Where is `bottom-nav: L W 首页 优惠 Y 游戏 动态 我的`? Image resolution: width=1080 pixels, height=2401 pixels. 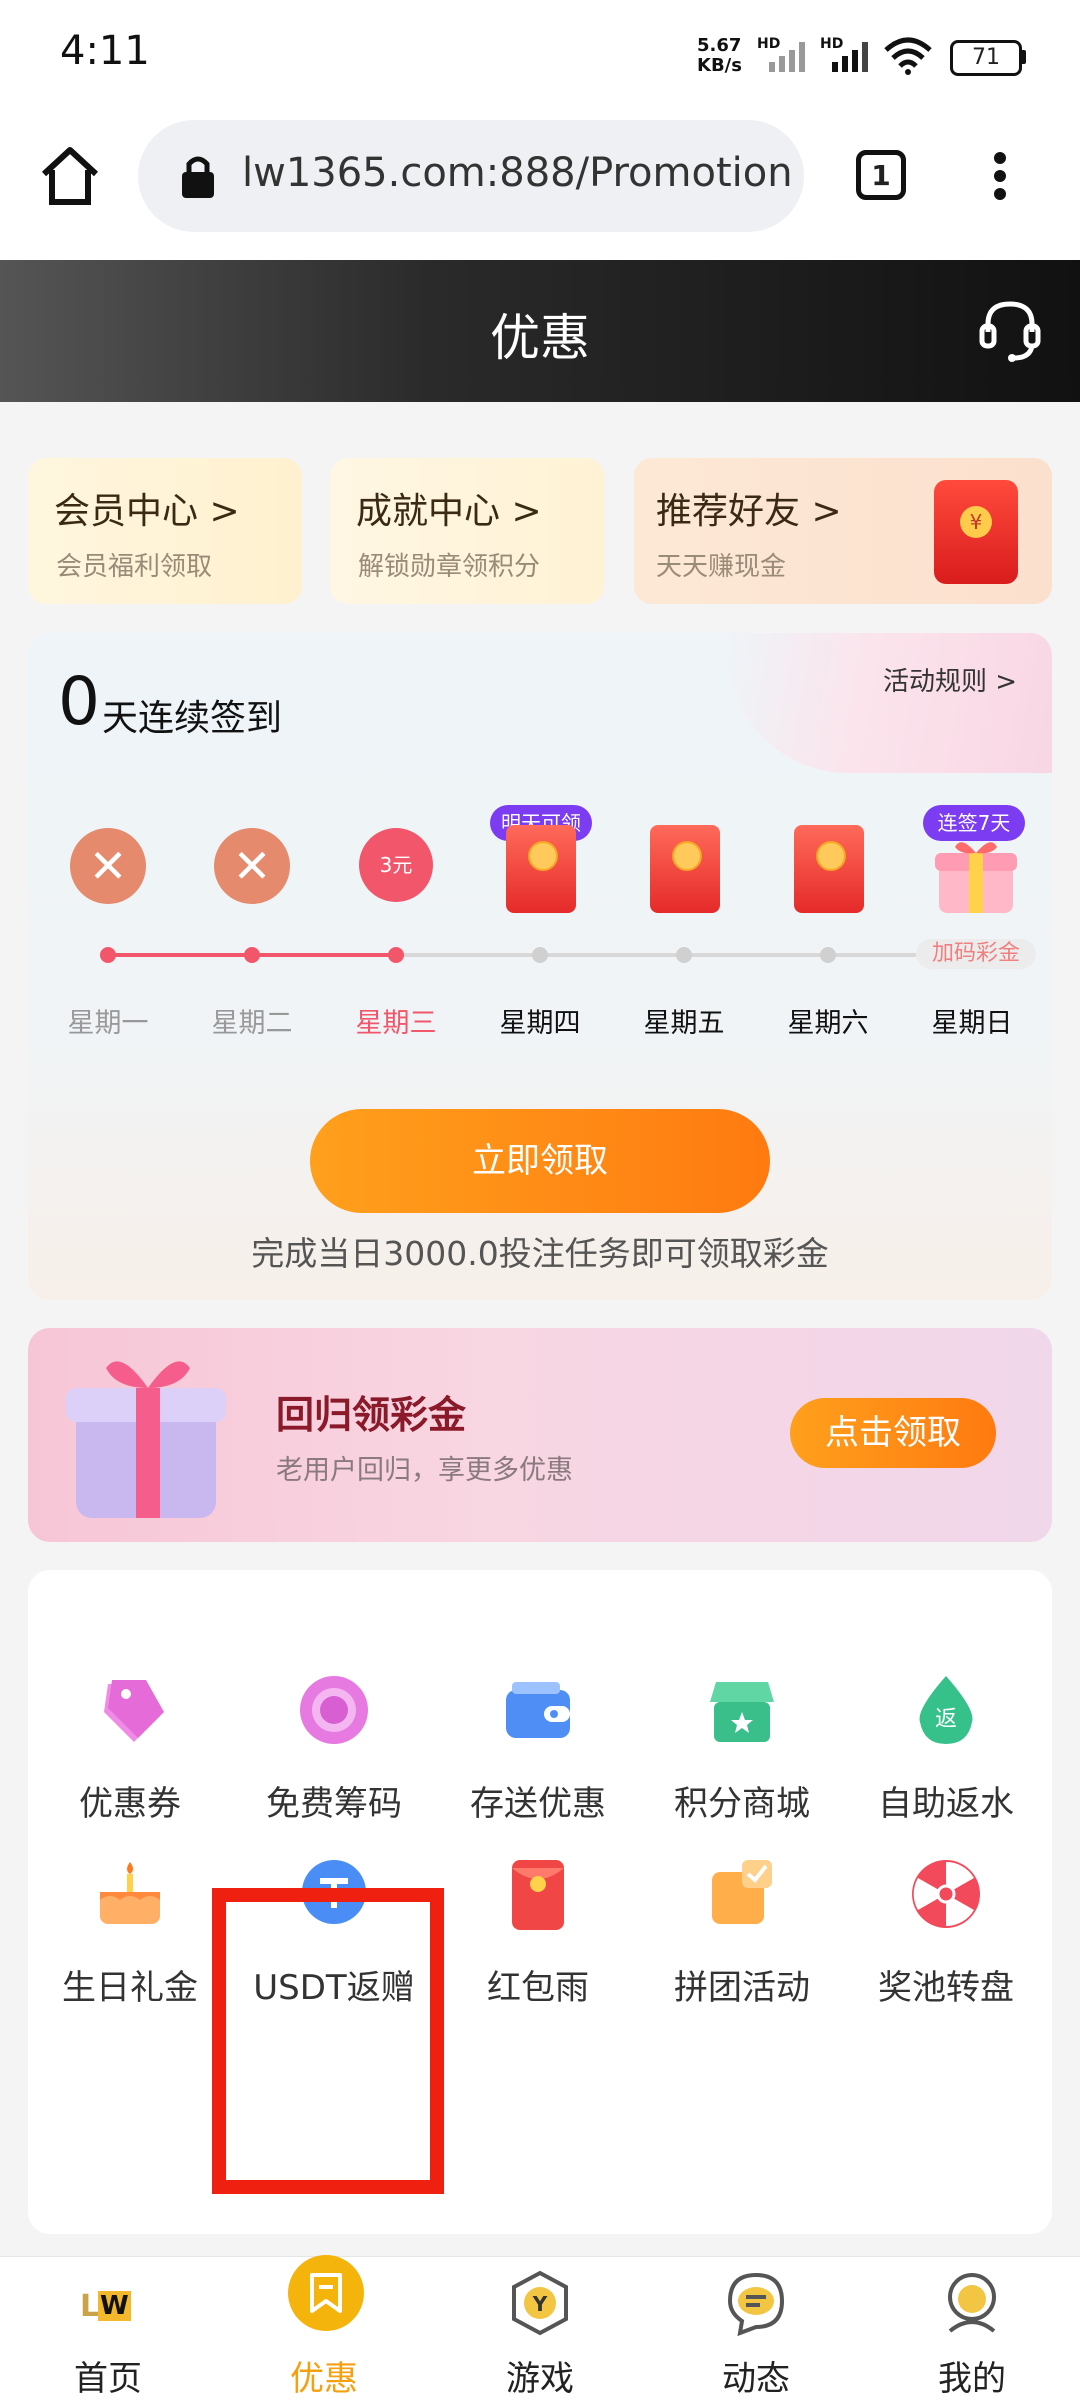
bottom-nav: L W 首页 优惠 Y 游戏 动态 我的 is located at coordinates (540, 2328).